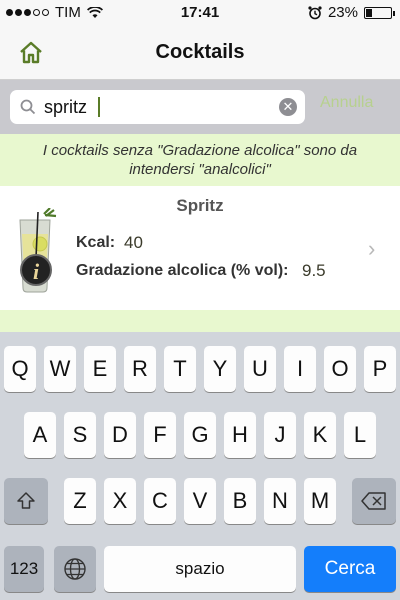 The height and width of the screenshot is (600, 400). Describe the element at coordinates (200, 13) in the screenshot. I see `status-bar: TIM 17:41 23%` at that location.